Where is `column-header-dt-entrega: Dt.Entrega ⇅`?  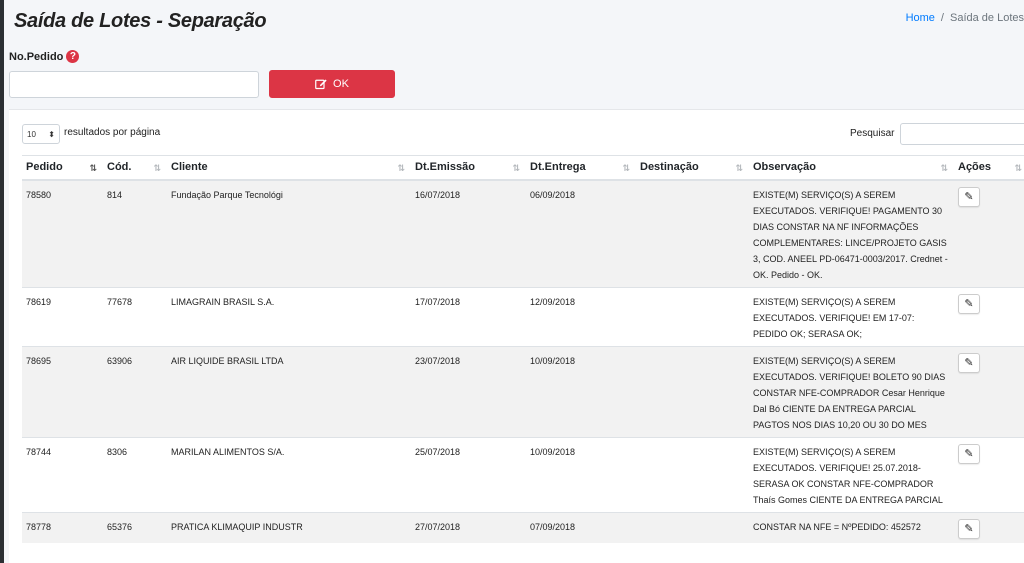 column-header-dt-entrega: Dt.Entrega ⇅ is located at coordinates (581, 168).